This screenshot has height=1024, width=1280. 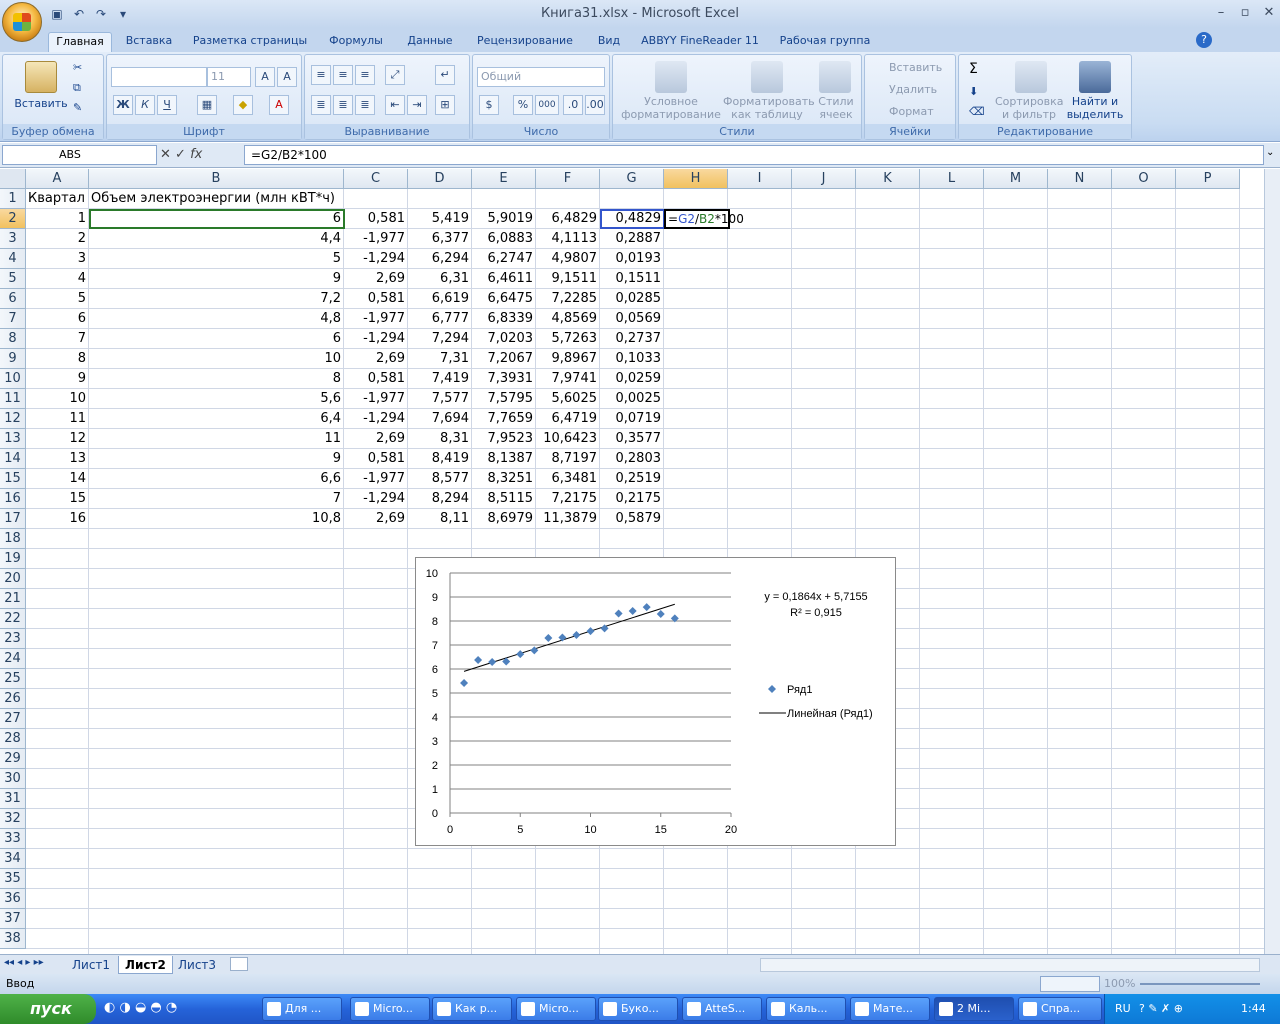 I want to click on cell-c16: -1,294, so click(x=375, y=499).